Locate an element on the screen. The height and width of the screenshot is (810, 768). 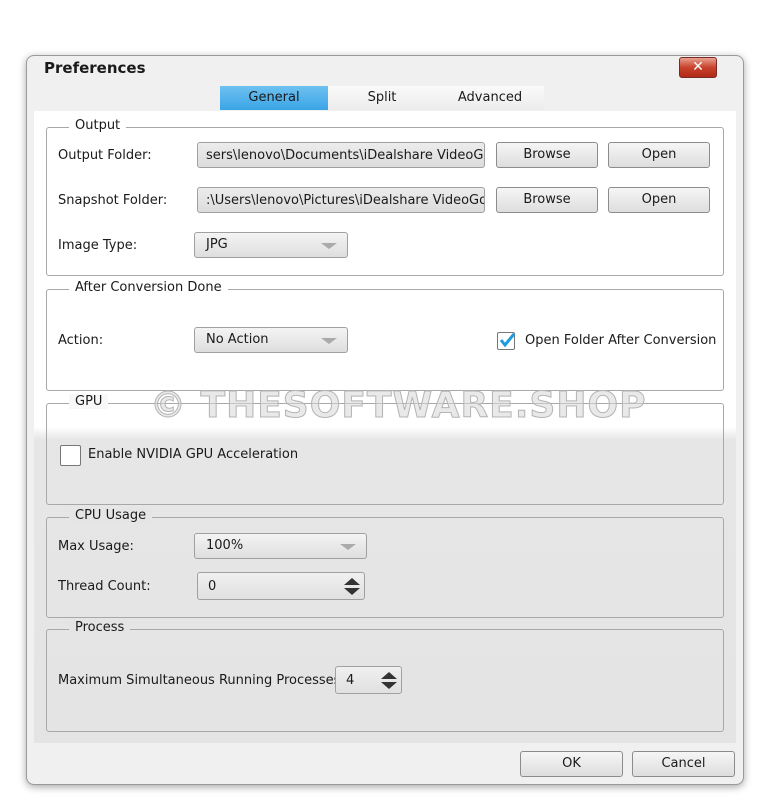
thread-count-spinner: 0 is located at coordinates (281, 586).